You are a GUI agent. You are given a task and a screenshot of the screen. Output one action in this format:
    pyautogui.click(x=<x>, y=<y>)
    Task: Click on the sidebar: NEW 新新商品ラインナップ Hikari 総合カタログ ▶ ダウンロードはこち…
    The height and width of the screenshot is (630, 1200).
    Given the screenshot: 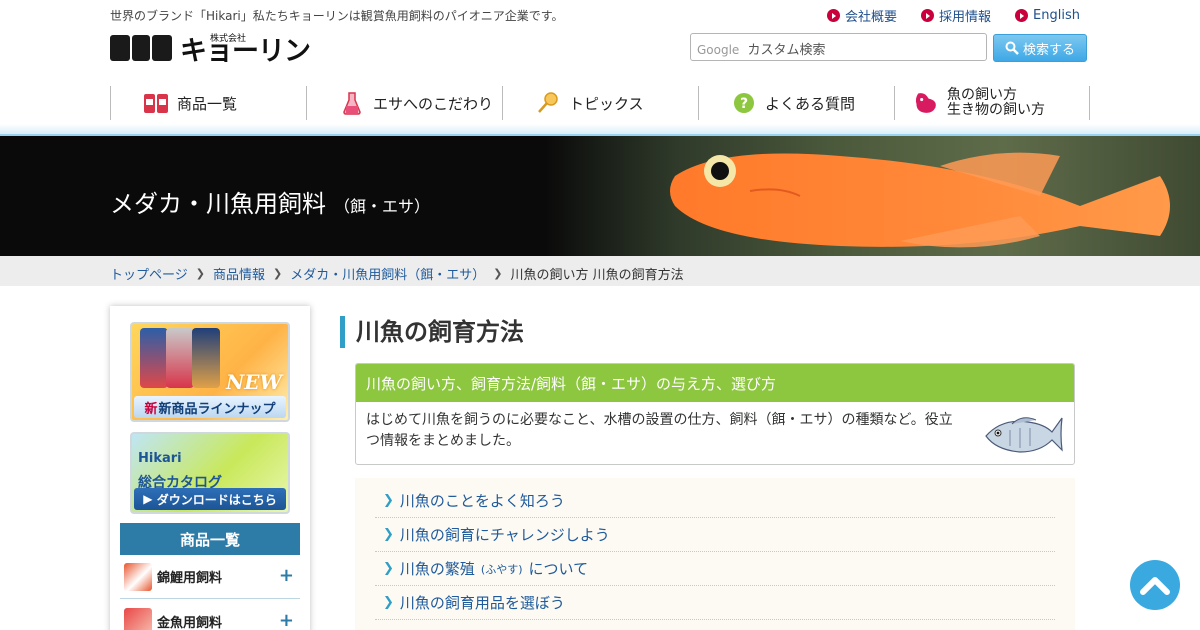 What is the action you would take?
    pyautogui.click(x=210, y=468)
    